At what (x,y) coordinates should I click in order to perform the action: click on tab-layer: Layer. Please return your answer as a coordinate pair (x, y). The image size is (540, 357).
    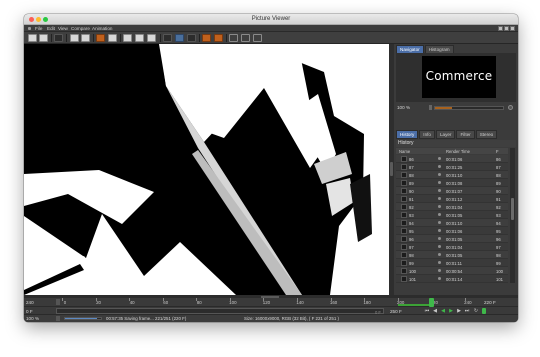
    Looking at the image, I should click on (445, 134).